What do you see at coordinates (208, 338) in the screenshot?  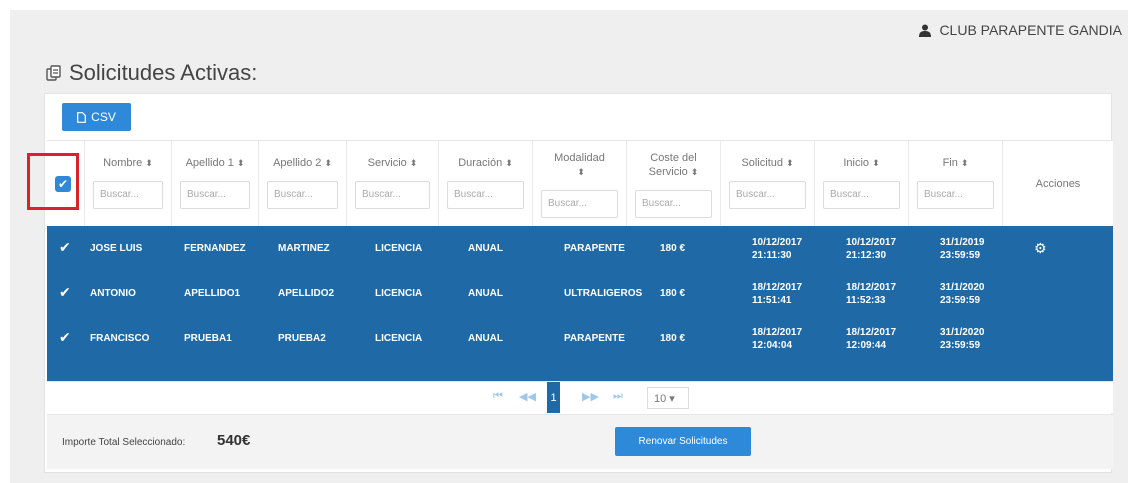 I see `cell-apellido1: PRUEBA1` at bounding box center [208, 338].